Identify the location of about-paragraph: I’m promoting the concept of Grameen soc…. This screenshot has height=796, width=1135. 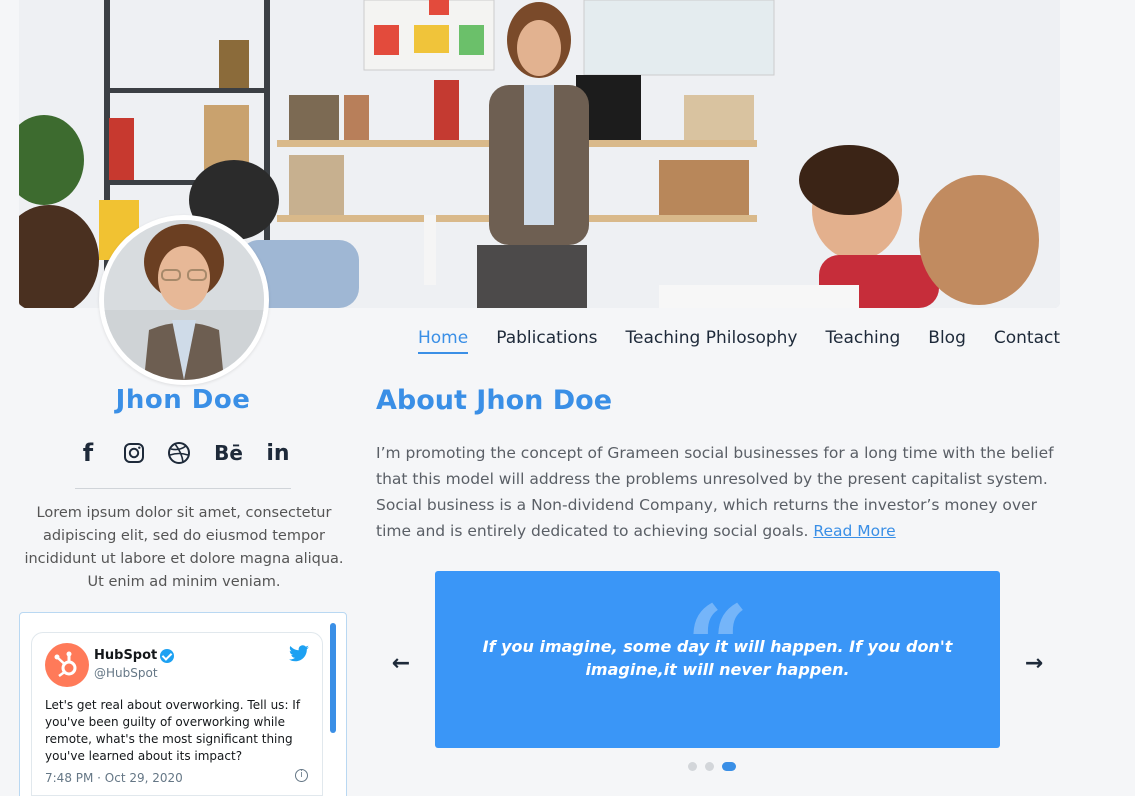
(715, 492).